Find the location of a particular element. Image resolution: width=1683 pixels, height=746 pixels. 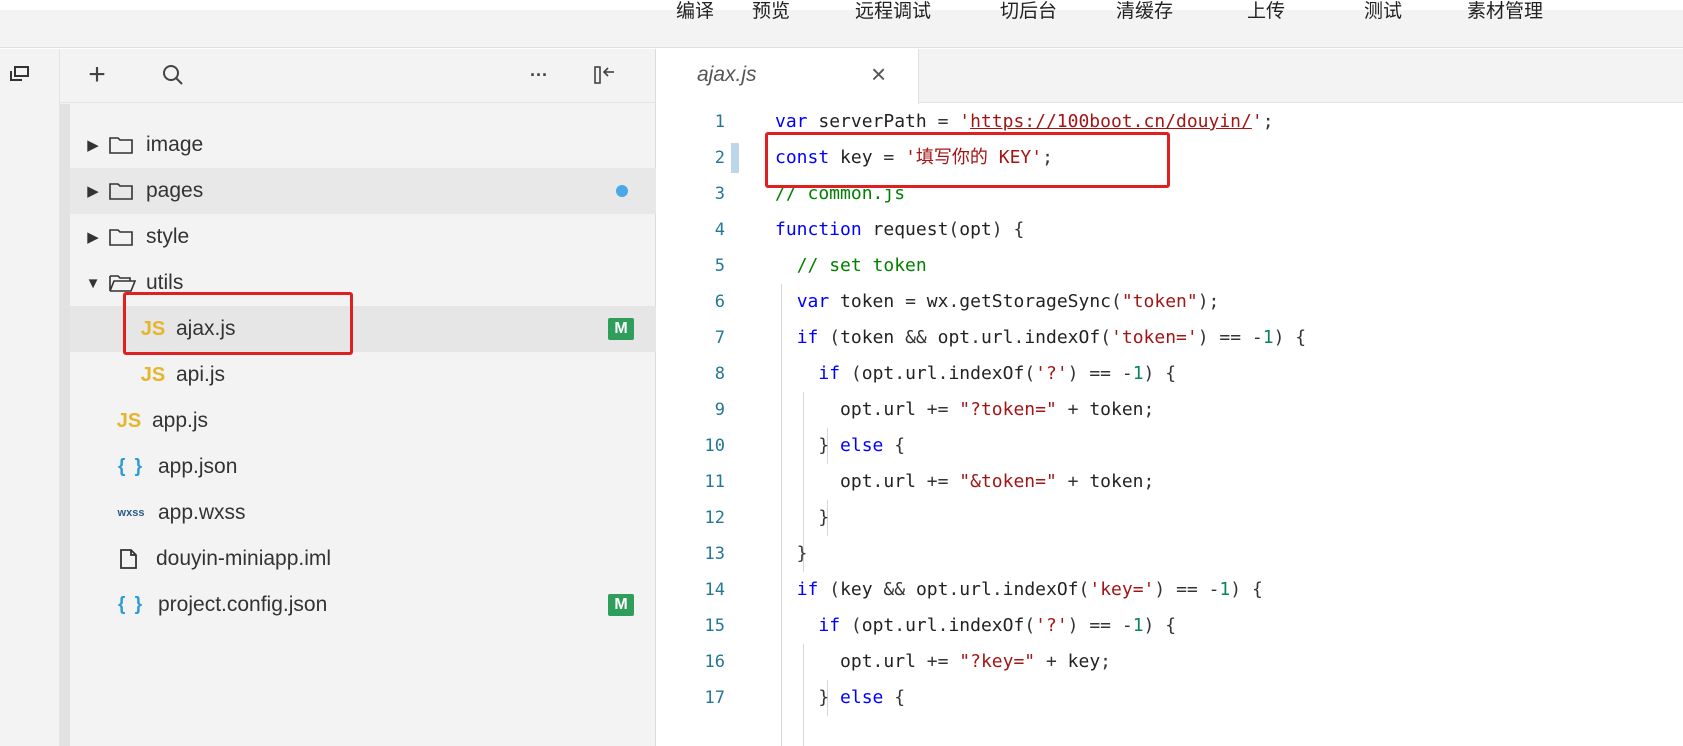

search-icon is located at coordinates (173, 75).